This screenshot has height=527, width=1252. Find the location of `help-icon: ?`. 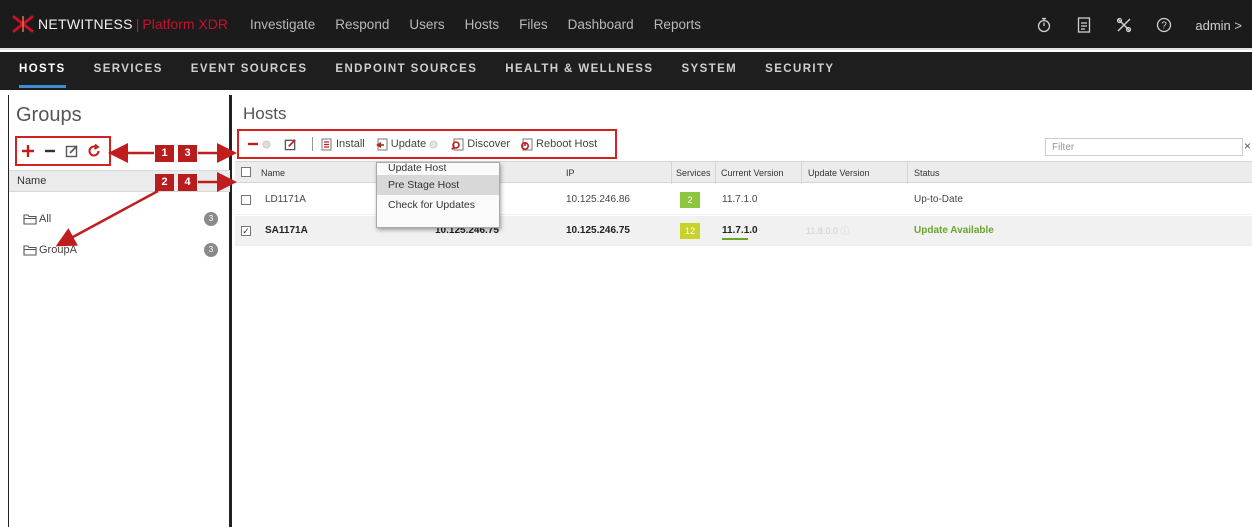

help-icon: ? is located at coordinates (1164, 25).